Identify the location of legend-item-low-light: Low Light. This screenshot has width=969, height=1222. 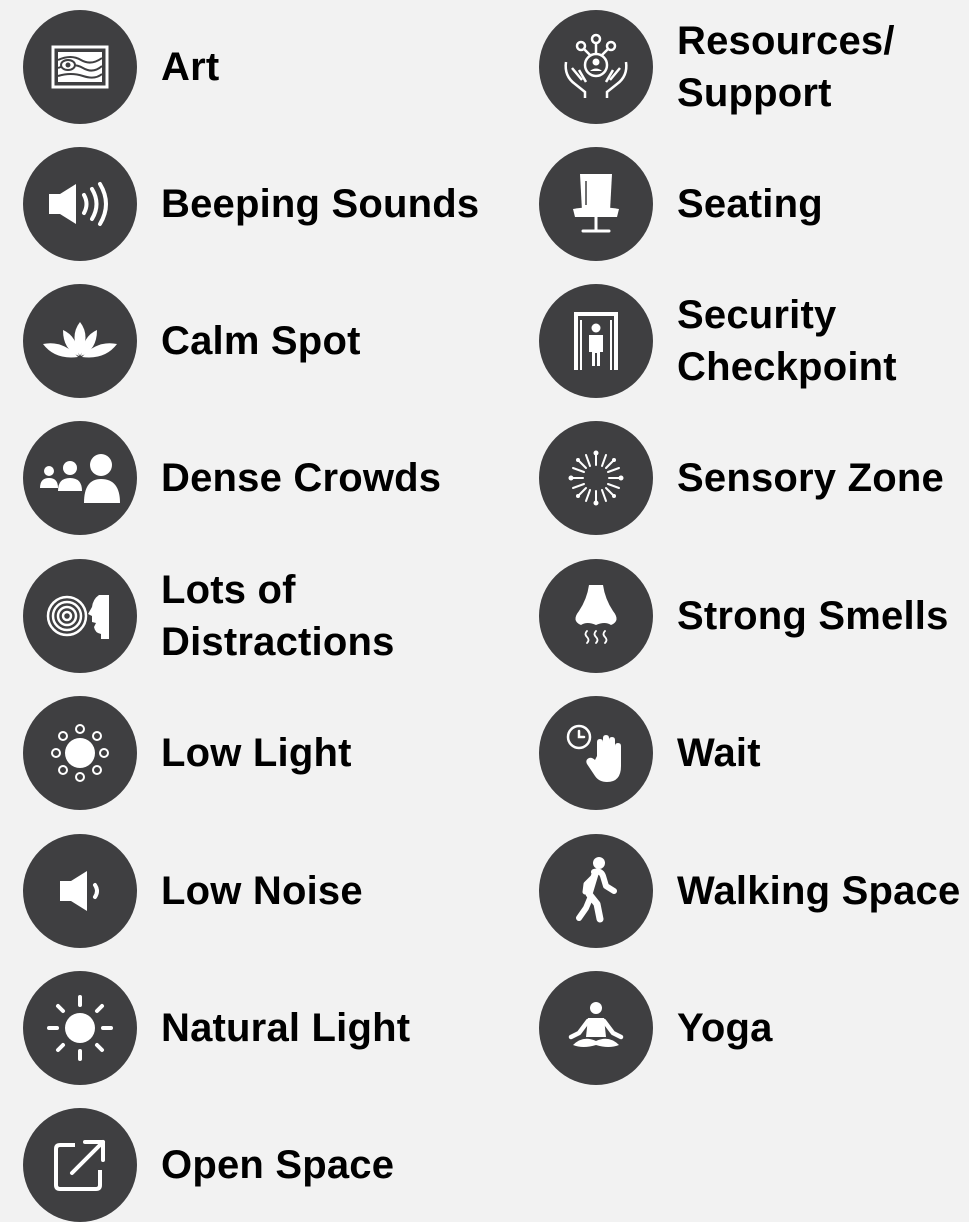
(187, 753).